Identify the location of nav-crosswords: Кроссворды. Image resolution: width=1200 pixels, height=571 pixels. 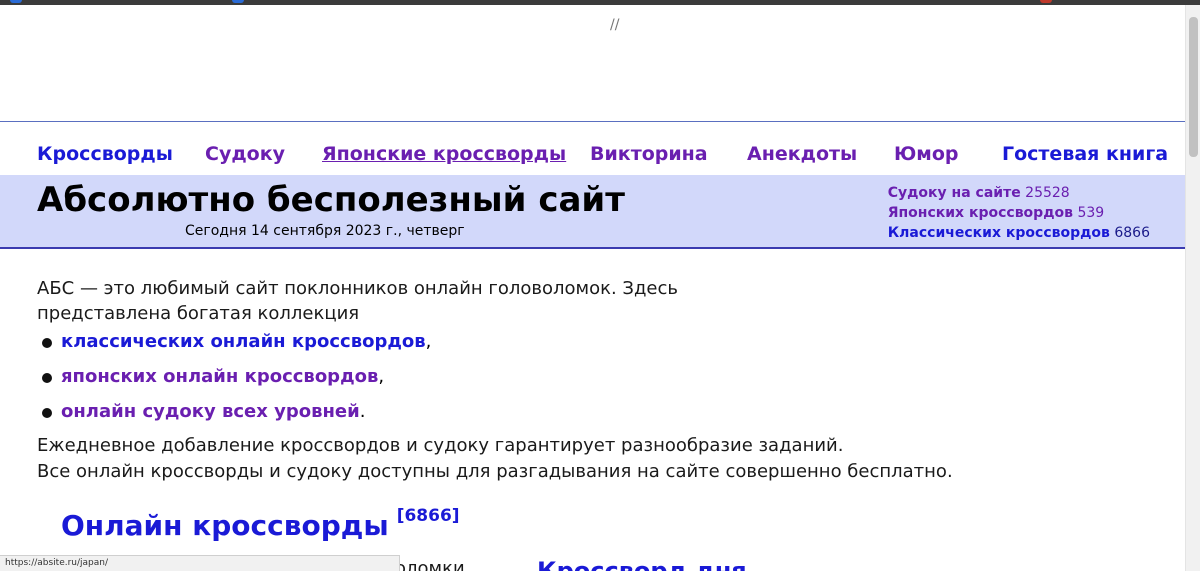
(105, 154).